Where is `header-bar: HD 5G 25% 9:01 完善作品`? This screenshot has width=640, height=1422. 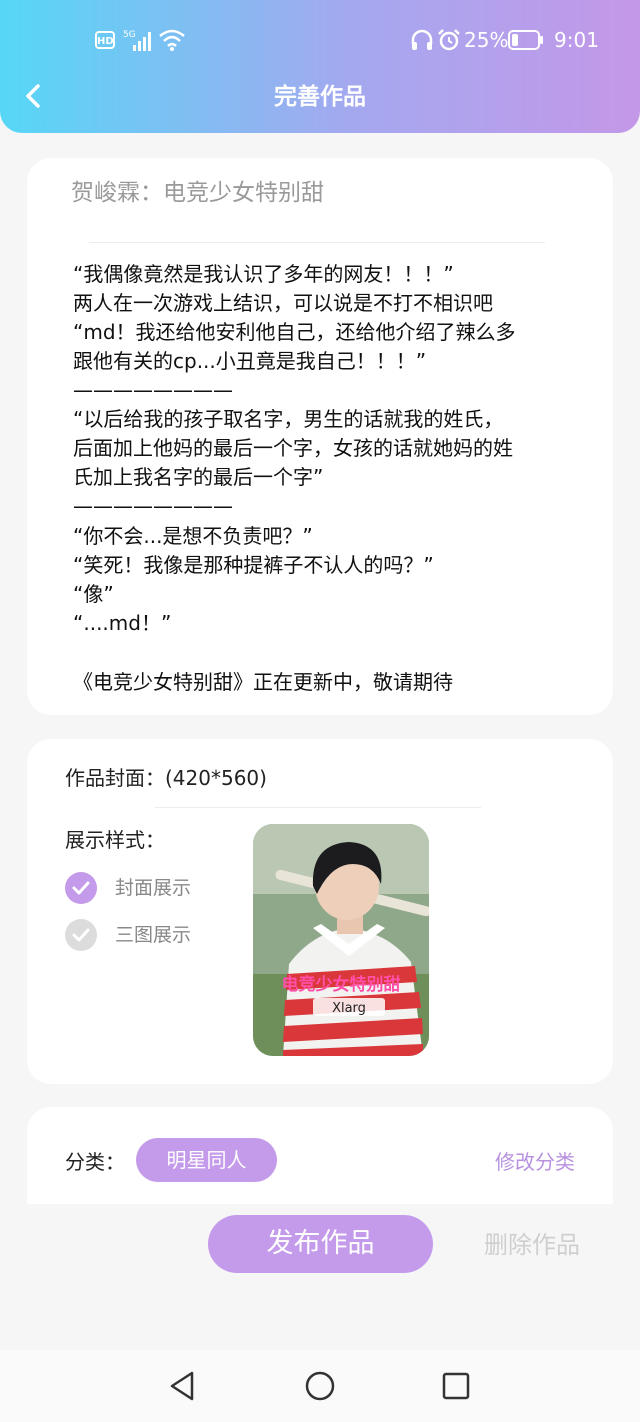 header-bar: HD 5G 25% 9:01 完善作品 is located at coordinates (320, 66).